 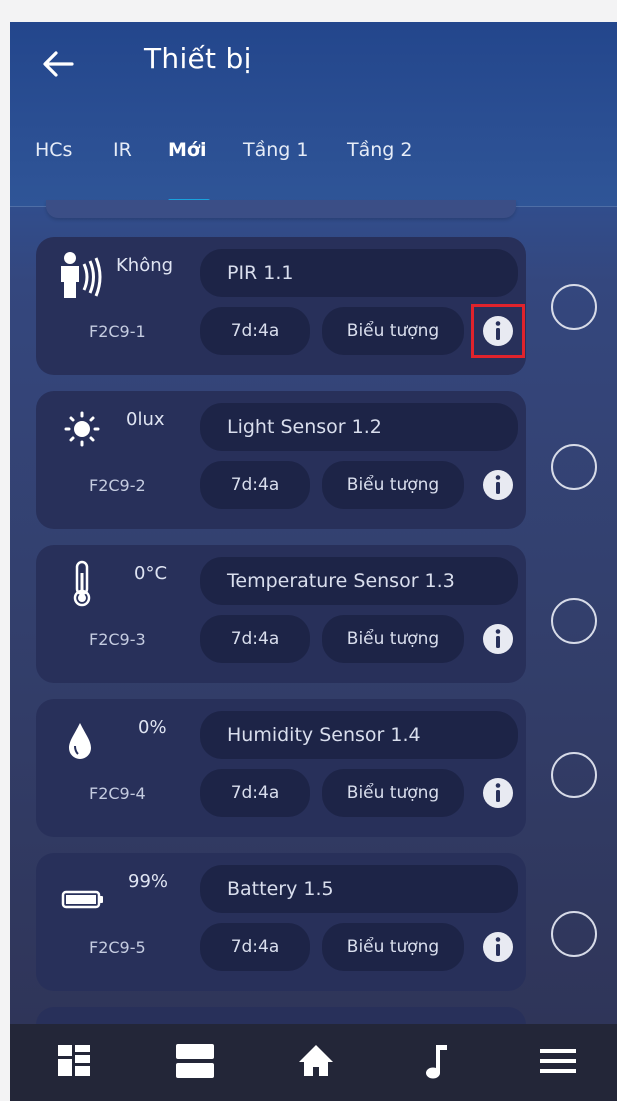 I want to click on water-drop-icon, so click(x=80, y=741).